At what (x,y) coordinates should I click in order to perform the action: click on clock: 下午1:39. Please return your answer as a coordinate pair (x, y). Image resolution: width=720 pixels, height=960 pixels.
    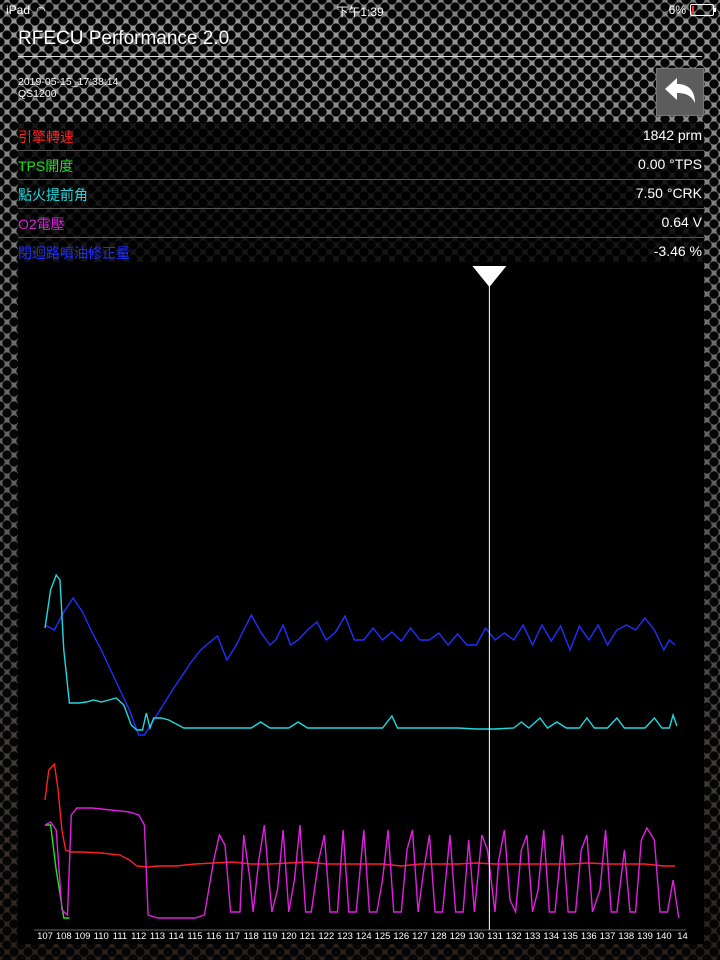
    Looking at the image, I should click on (360, 12).